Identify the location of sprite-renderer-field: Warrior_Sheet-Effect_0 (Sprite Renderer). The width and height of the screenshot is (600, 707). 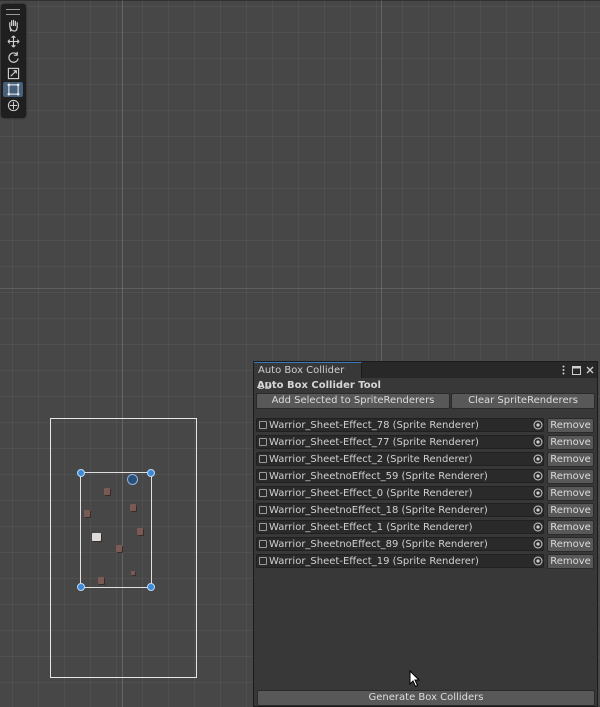
(400, 493).